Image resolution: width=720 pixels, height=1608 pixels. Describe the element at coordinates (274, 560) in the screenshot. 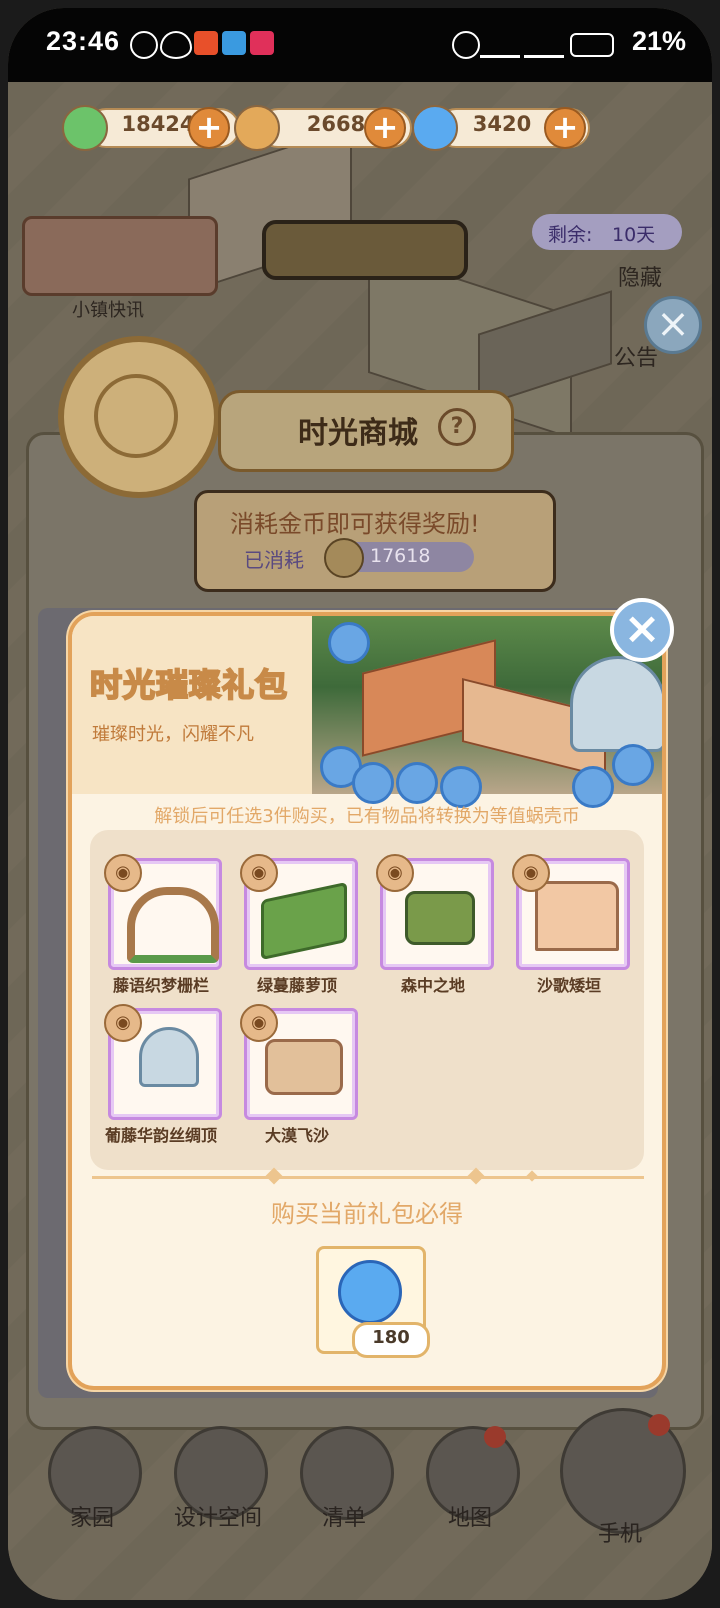

I see `used-label: 已消耗` at that location.